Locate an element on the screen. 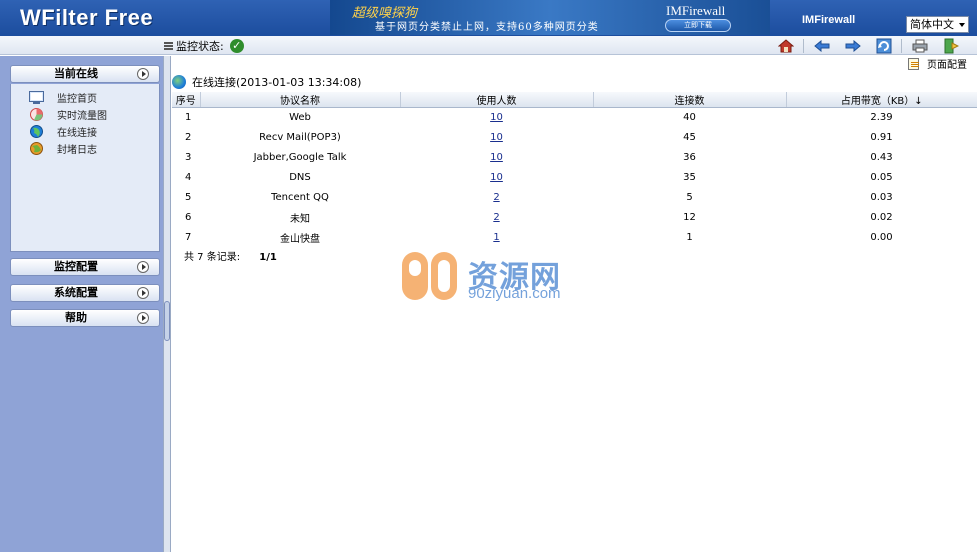 Image resolution: width=977 pixels, height=552 pixels. column-header-users: 使用人数 is located at coordinates (497, 100).